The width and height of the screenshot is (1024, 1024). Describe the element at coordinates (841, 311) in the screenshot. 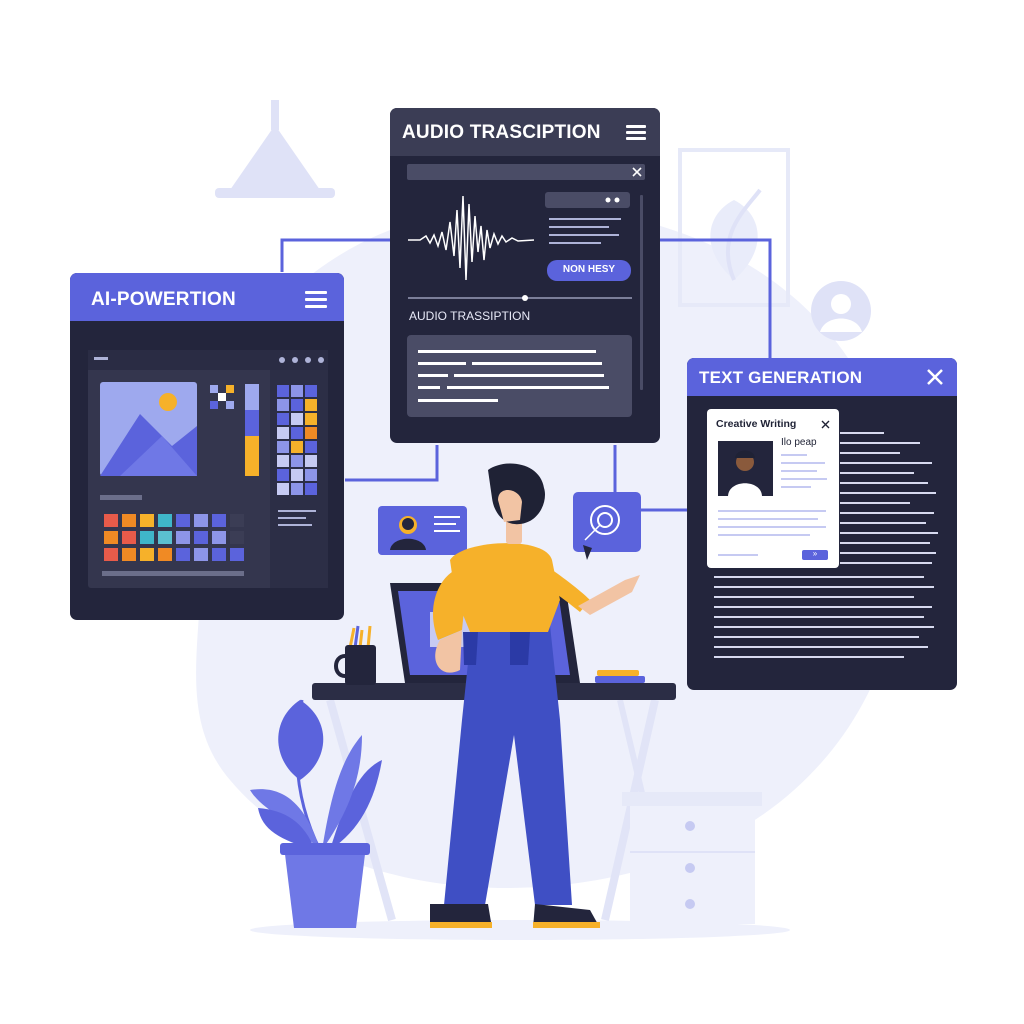

I see `profile-badge-icon` at that location.